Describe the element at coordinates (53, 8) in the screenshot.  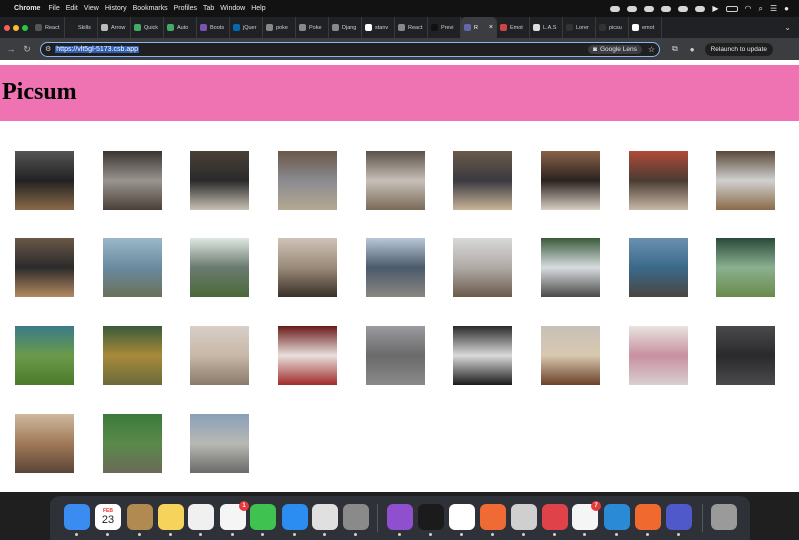
I see `menu-file: File` at that location.